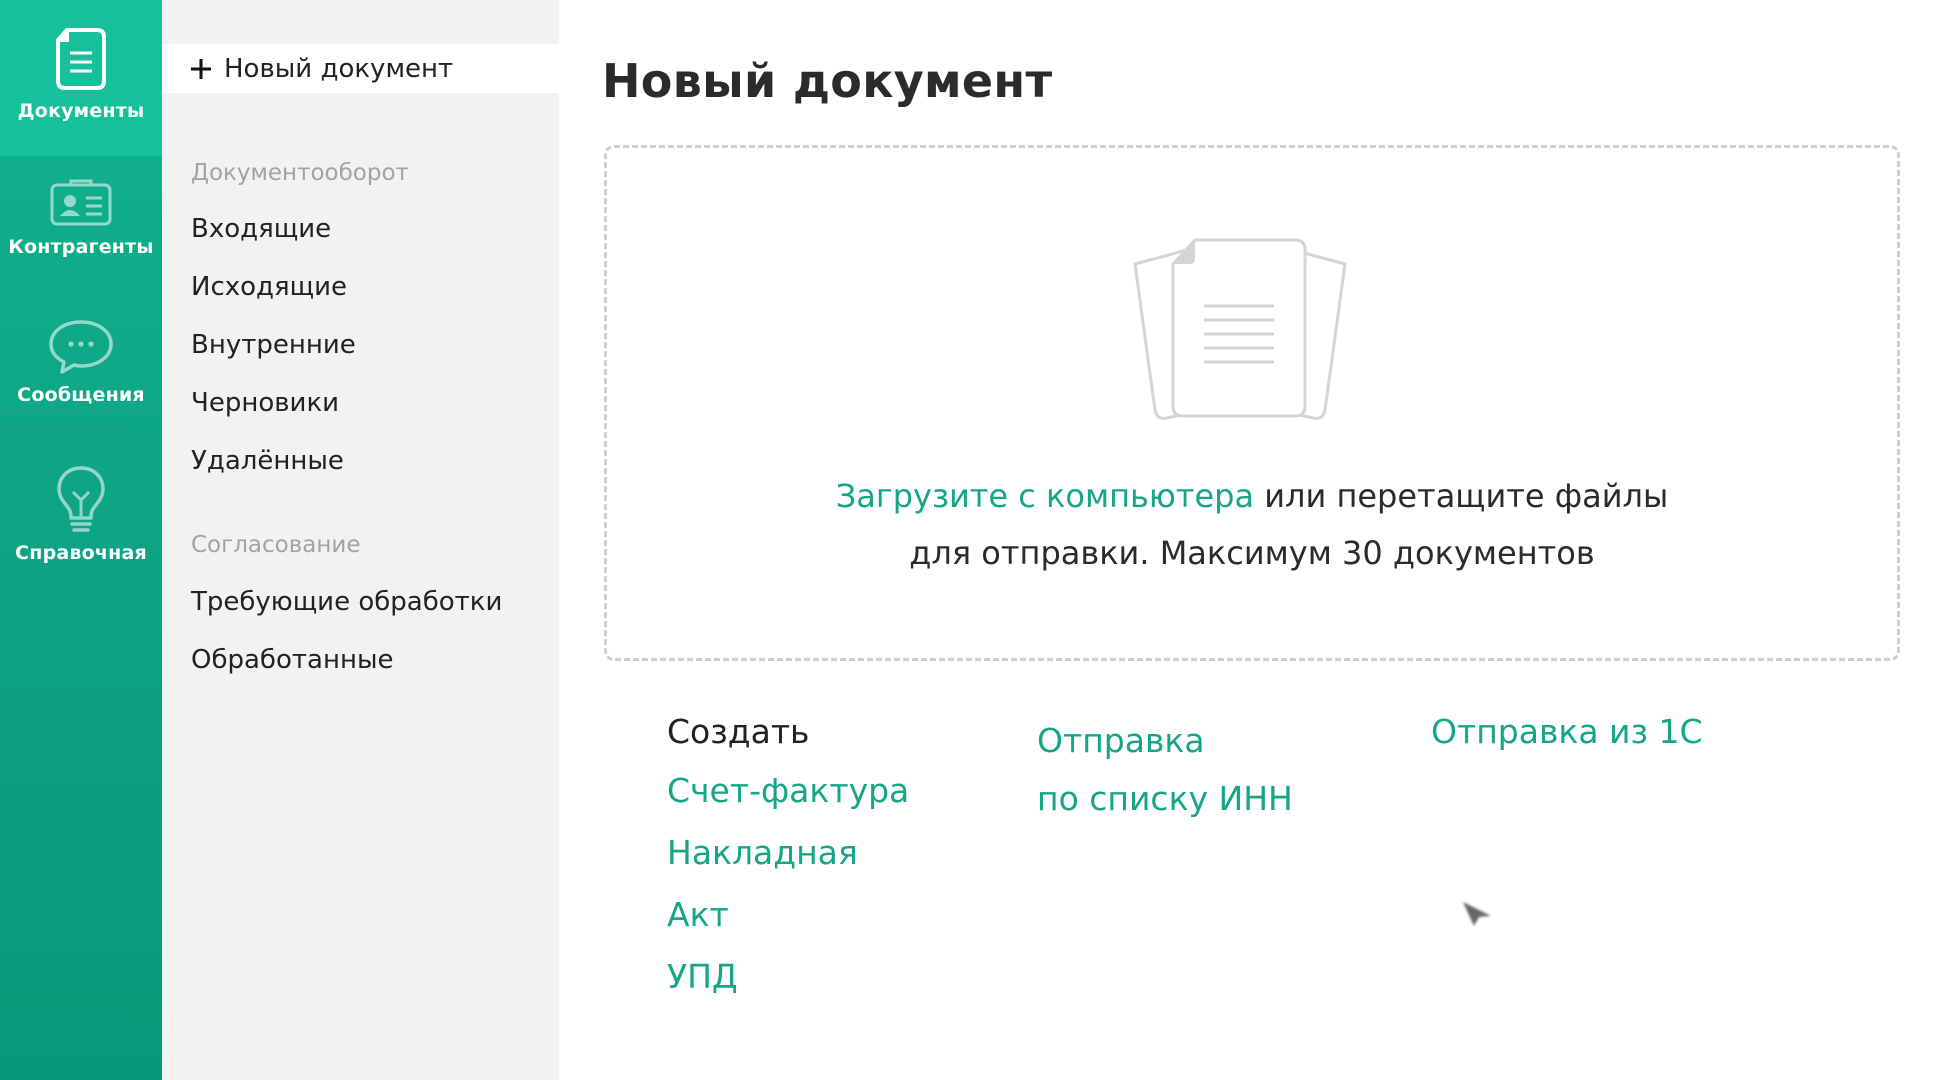  Describe the element at coordinates (788, 790) in the screenshot. I see `create-invoice-link: Счет-фактура` at that location.